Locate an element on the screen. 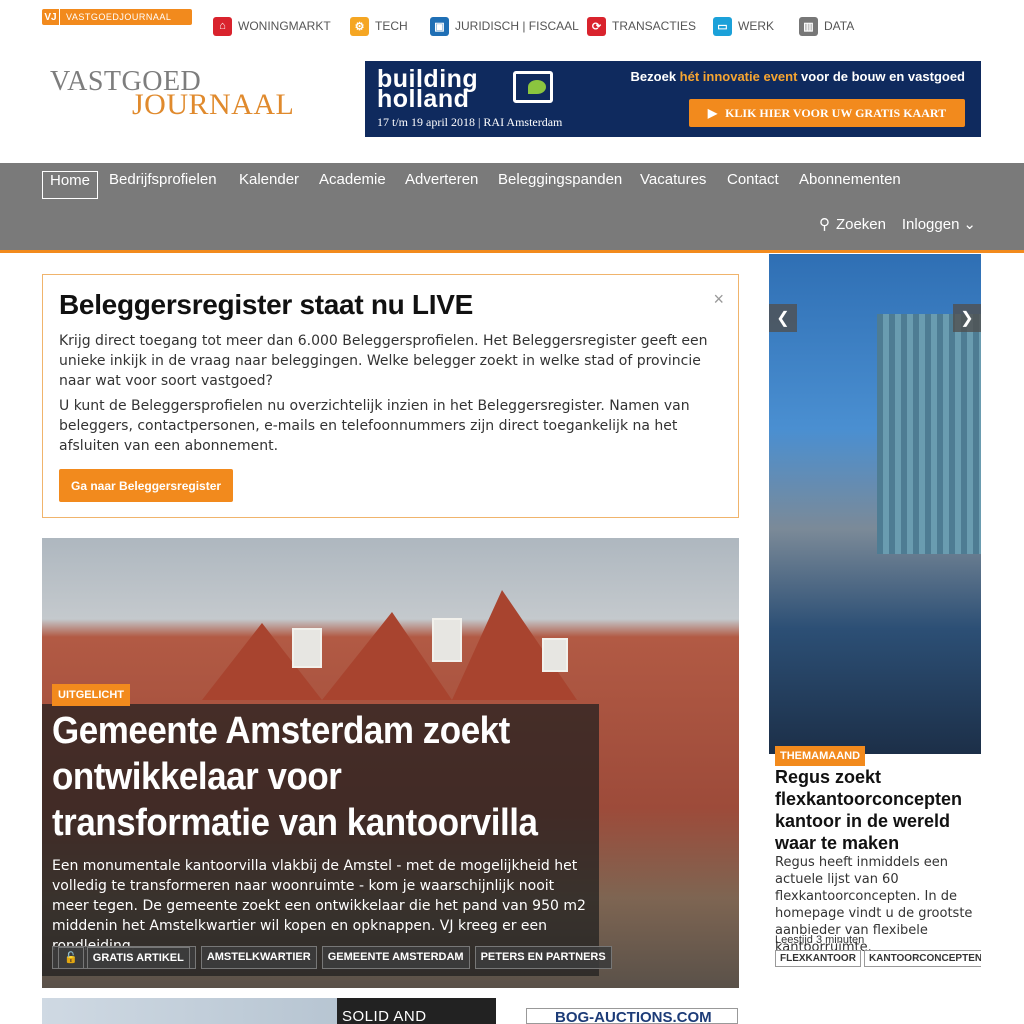  category-werk: ▭ WERK is located at coordinates (743, 26).